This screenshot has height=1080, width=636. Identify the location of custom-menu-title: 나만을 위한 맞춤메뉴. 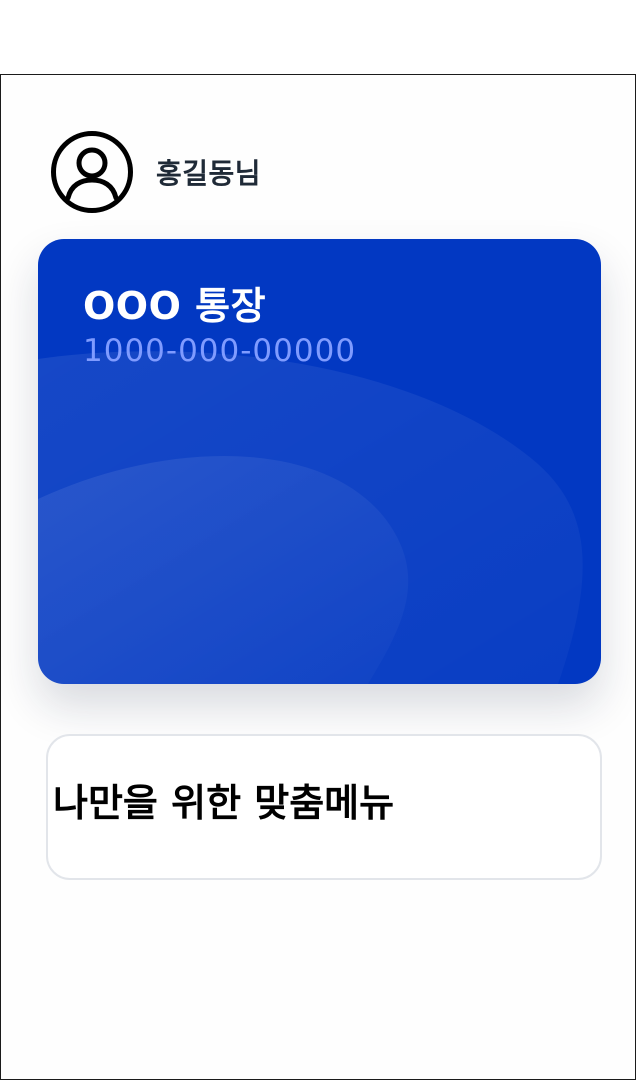
(224, 803).